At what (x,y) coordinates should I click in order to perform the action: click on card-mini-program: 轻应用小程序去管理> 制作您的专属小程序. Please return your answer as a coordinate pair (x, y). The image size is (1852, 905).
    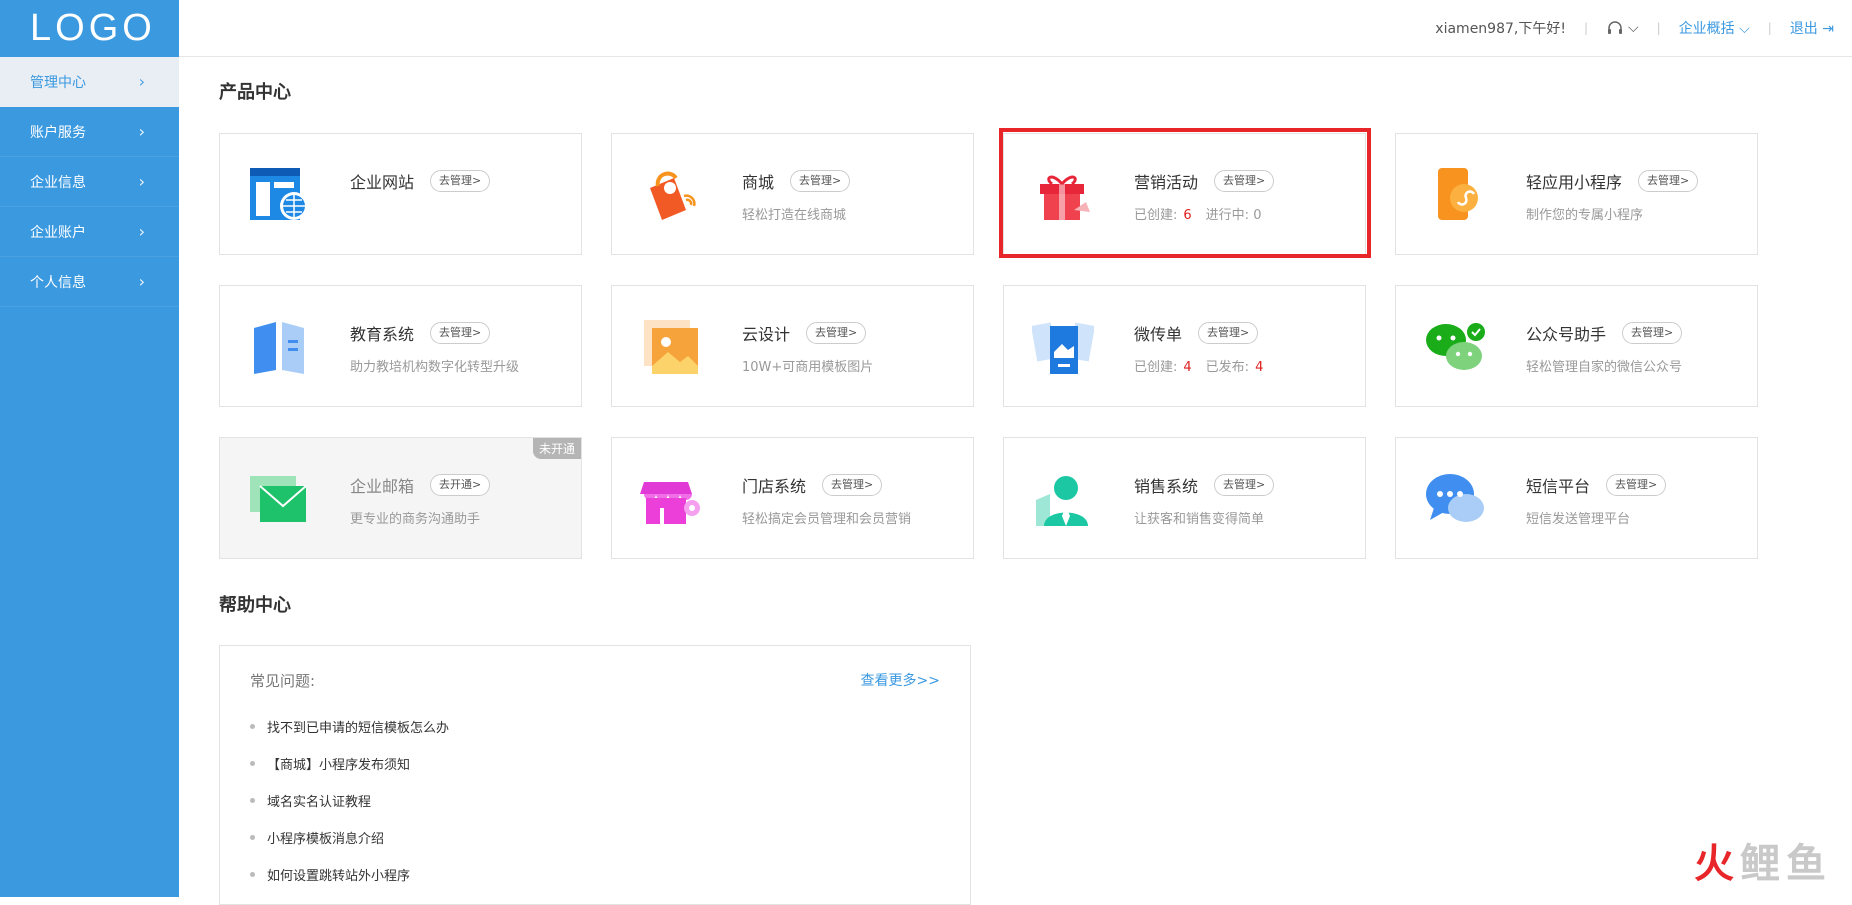
    Looking at the image, I should click on (1576, 194).